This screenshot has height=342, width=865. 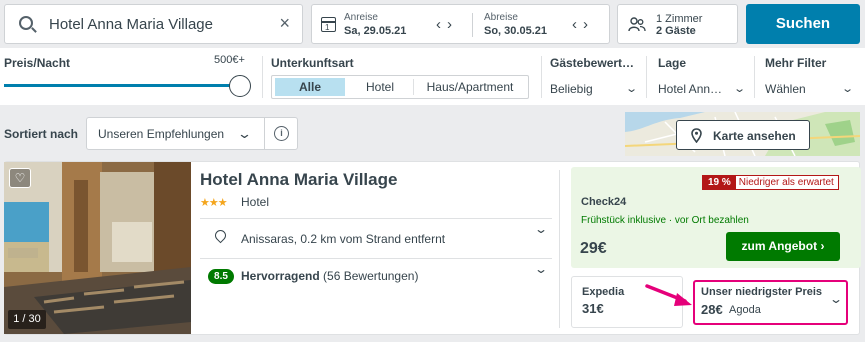 I want to click on checkout-label: Abreise, so click(x=501, y=17).